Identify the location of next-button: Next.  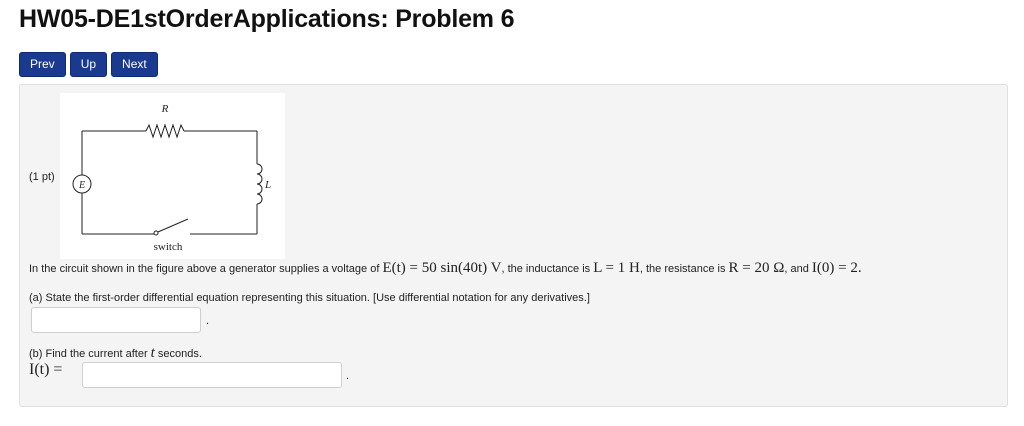
(134, 64).